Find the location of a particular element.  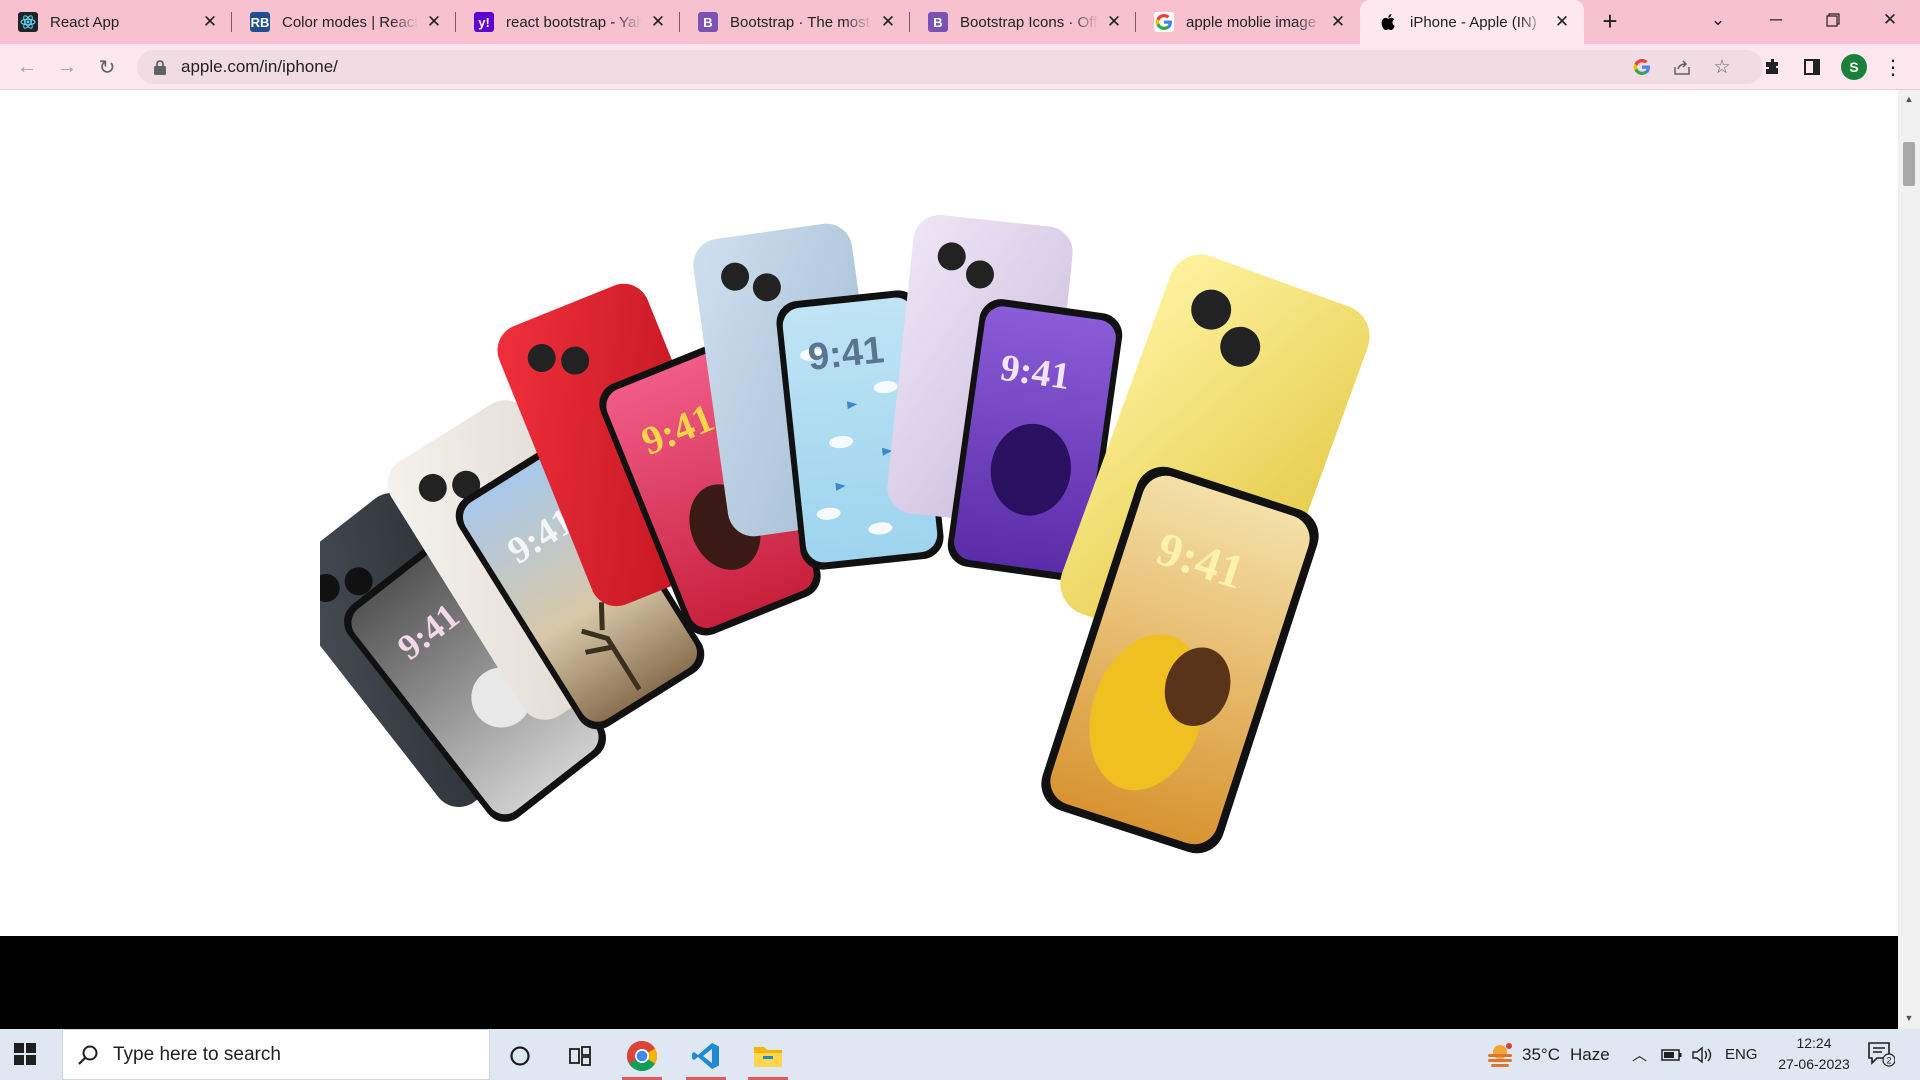

bookmark-star-icon: ☆ is located at coordinates (1722, 67).